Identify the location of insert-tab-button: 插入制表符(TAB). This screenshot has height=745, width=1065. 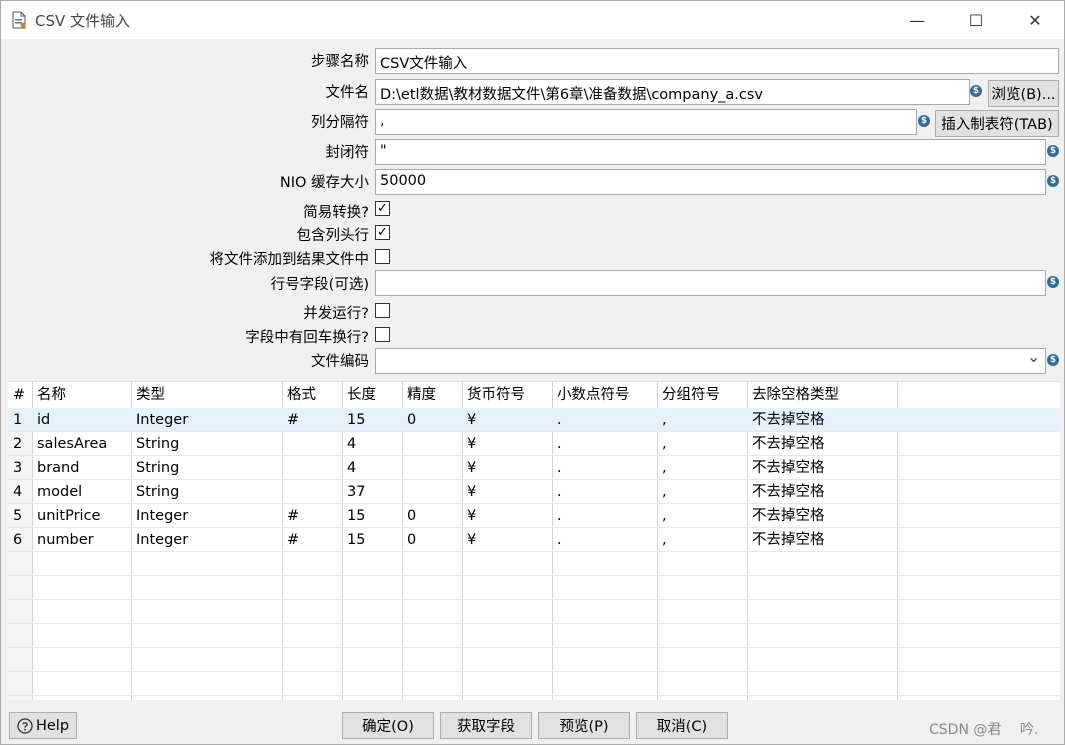
(997, 123).